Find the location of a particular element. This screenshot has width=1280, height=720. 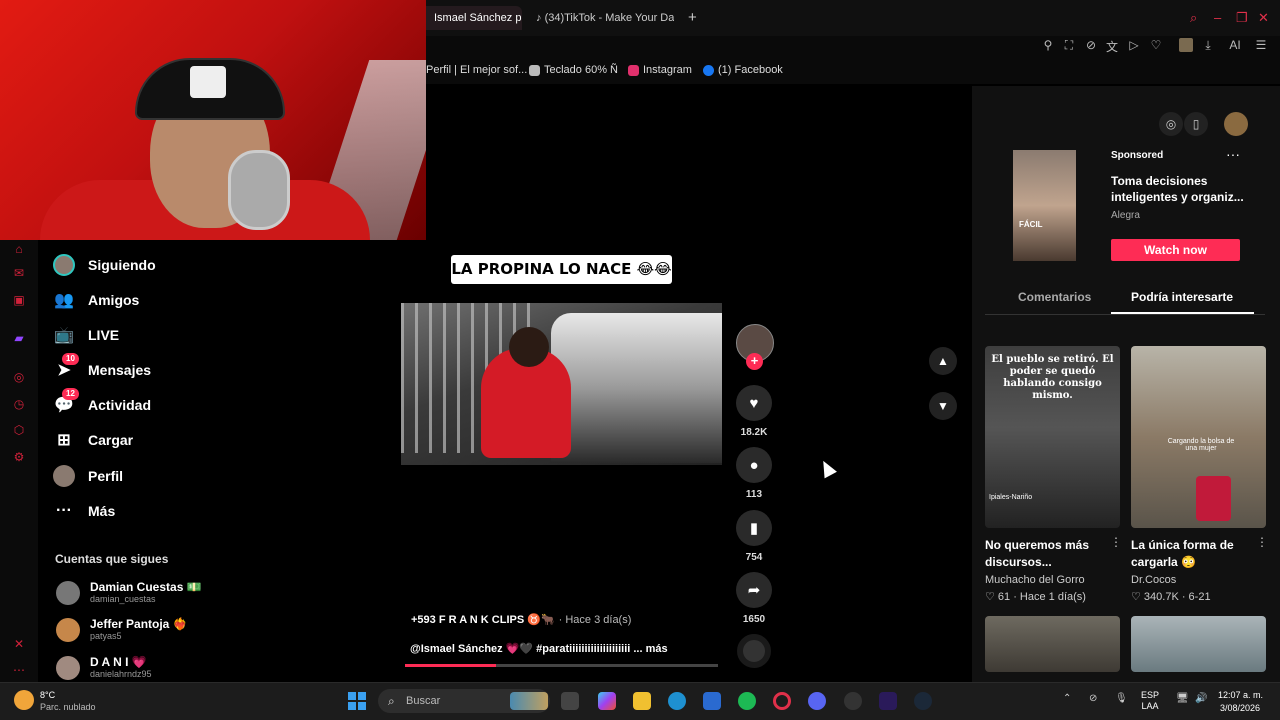

sidebar-icon-5: ◎ is located at coordinates (19, 377).